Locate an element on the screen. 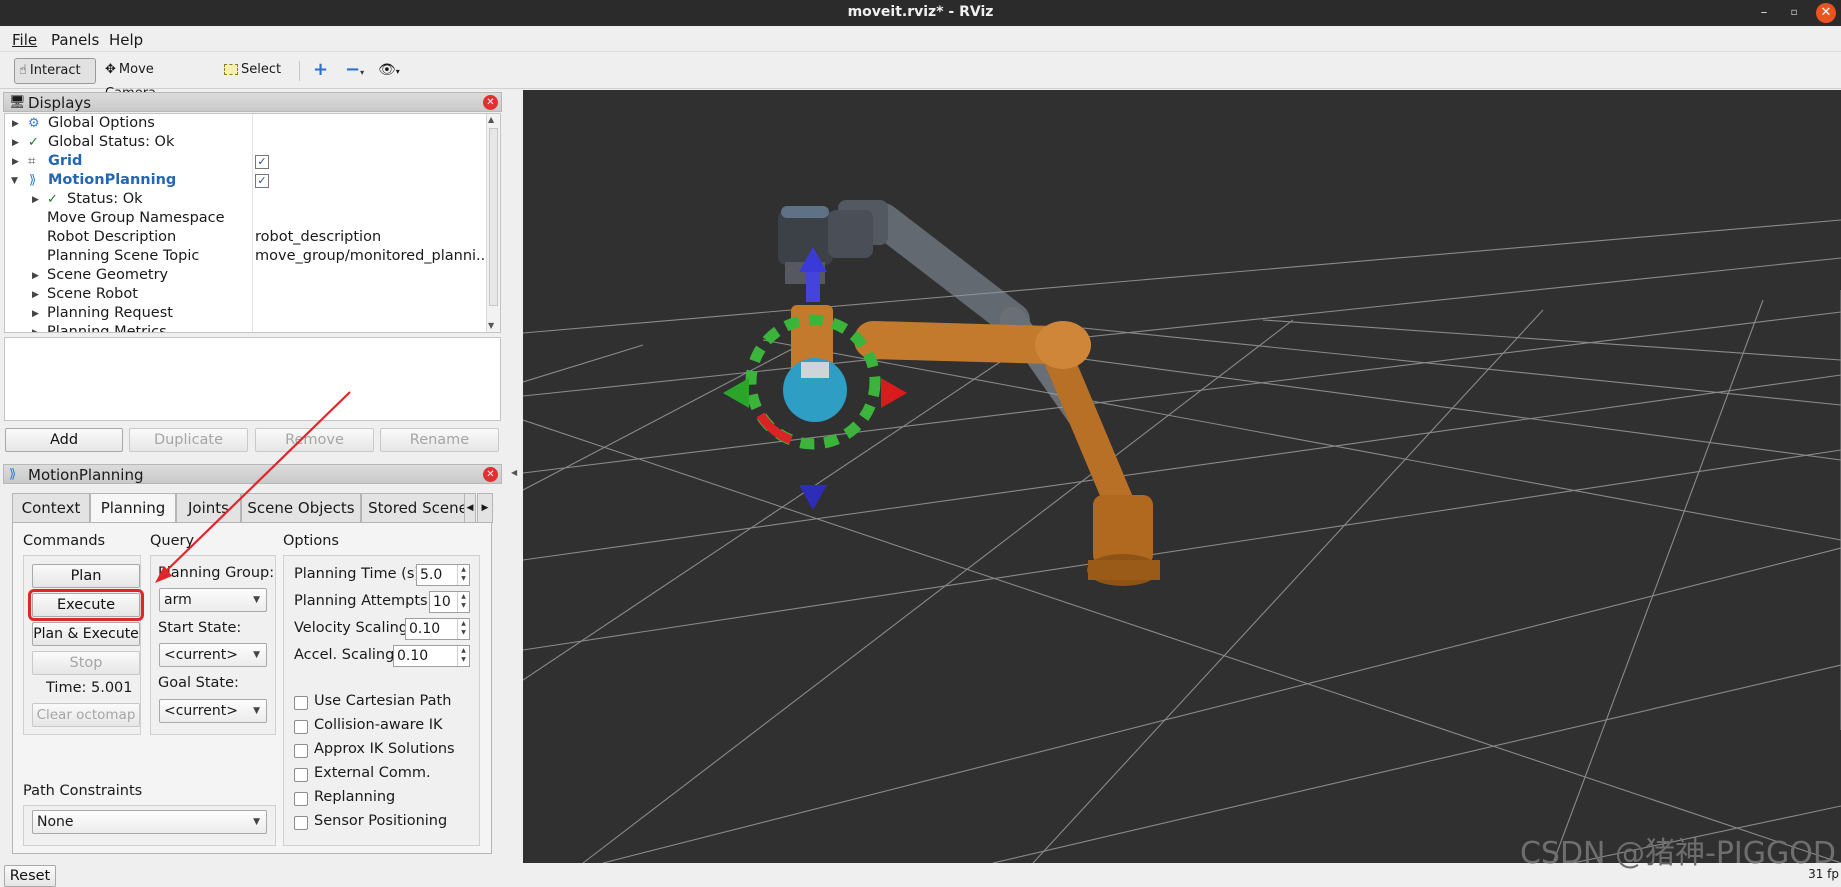 The width and height of the screenshot is (1841, 887). tab-joints: Joints is located at coordinates (208, 508).